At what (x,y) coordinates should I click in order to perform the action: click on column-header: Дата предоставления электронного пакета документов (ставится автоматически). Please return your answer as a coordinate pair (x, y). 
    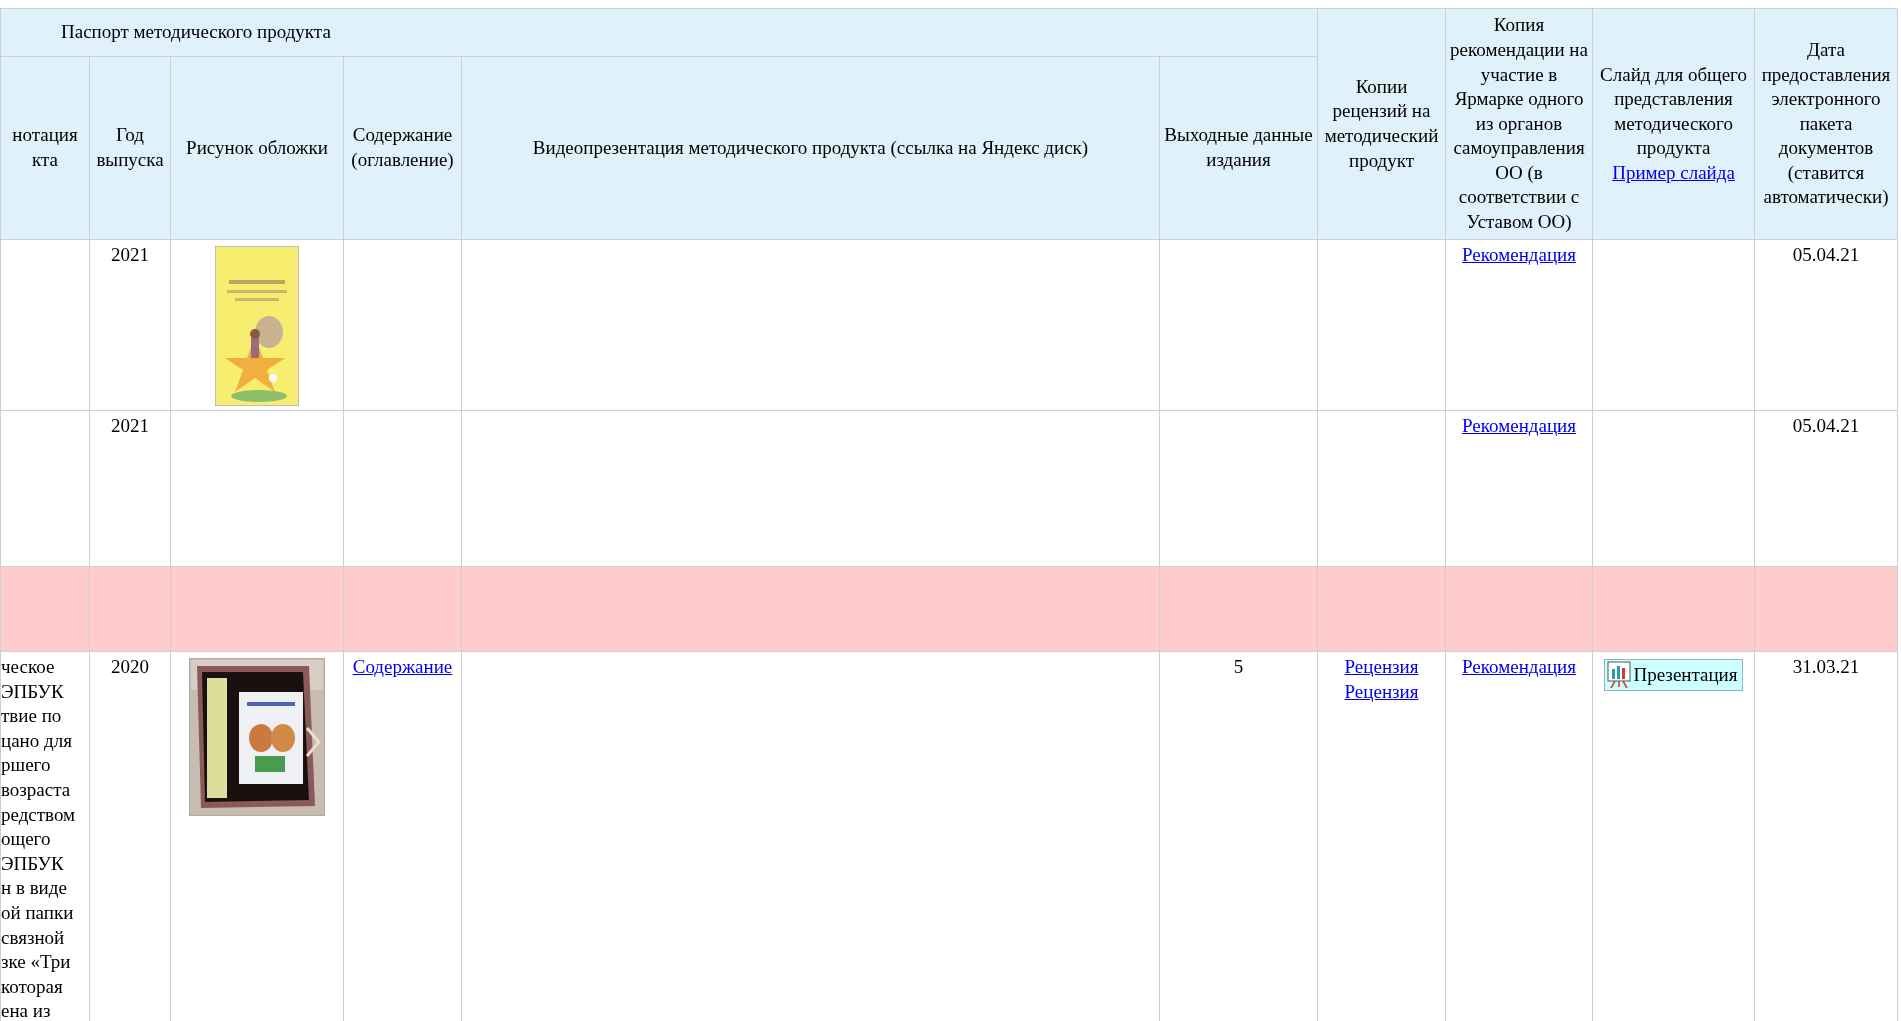
    Looking at the image, I should click on (1826, 123).